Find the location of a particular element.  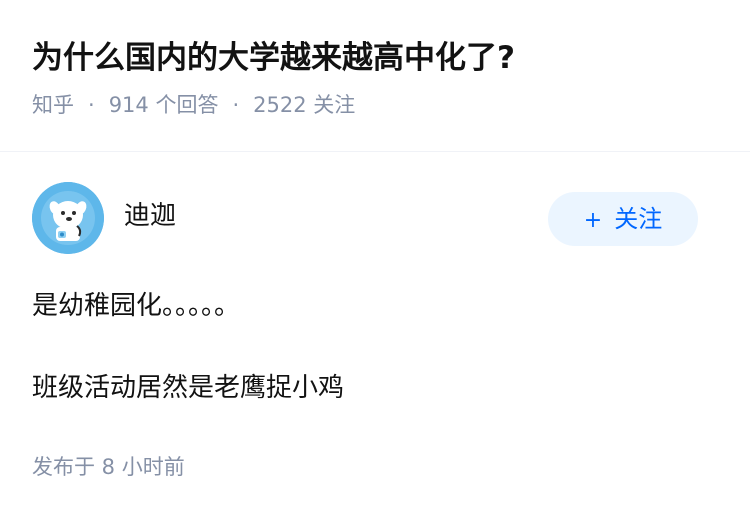

follower-count: 2522 关注 is located at coordinates (304, 105).